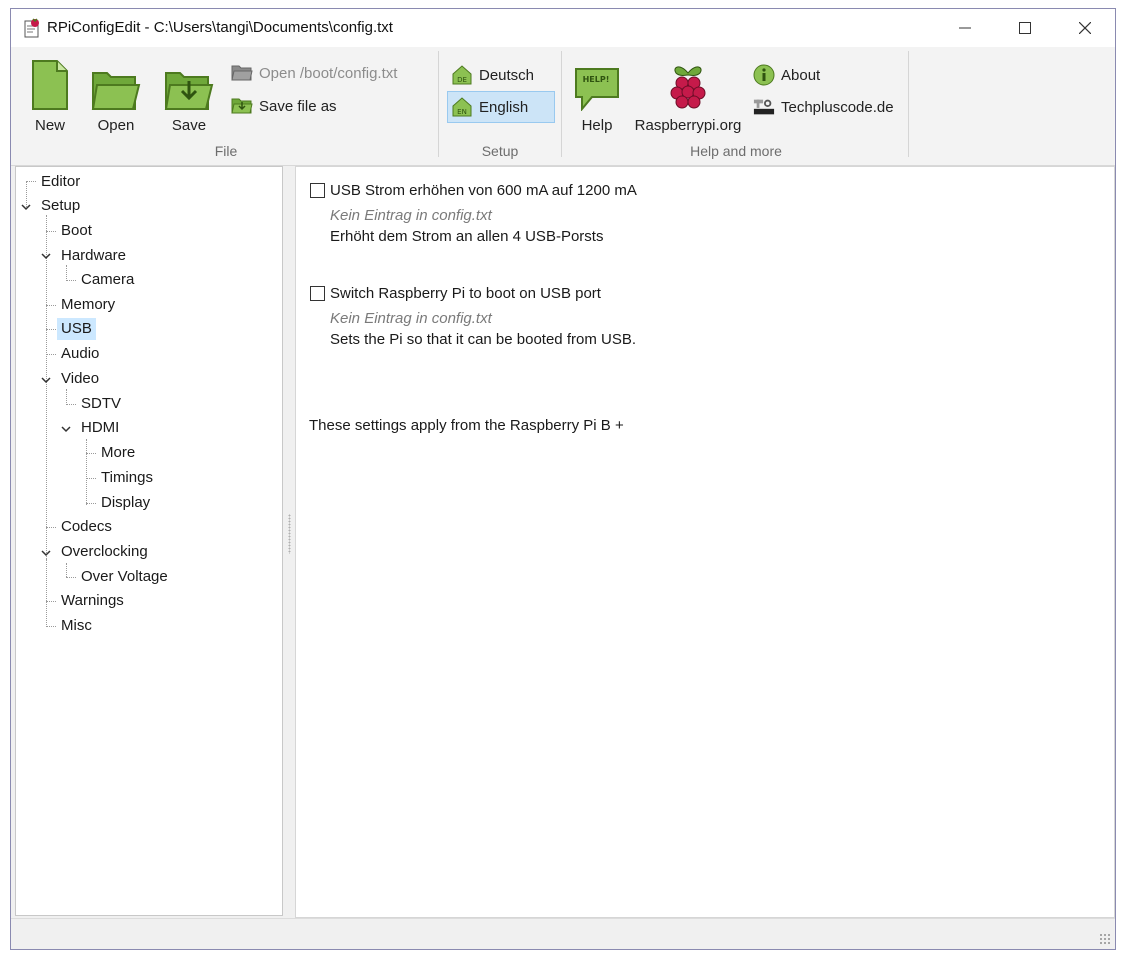 This screenshot has width=1128, height=960. Describe the element at coordinates (504, 107) in the screenshot. I see `english-label: English` at that location.